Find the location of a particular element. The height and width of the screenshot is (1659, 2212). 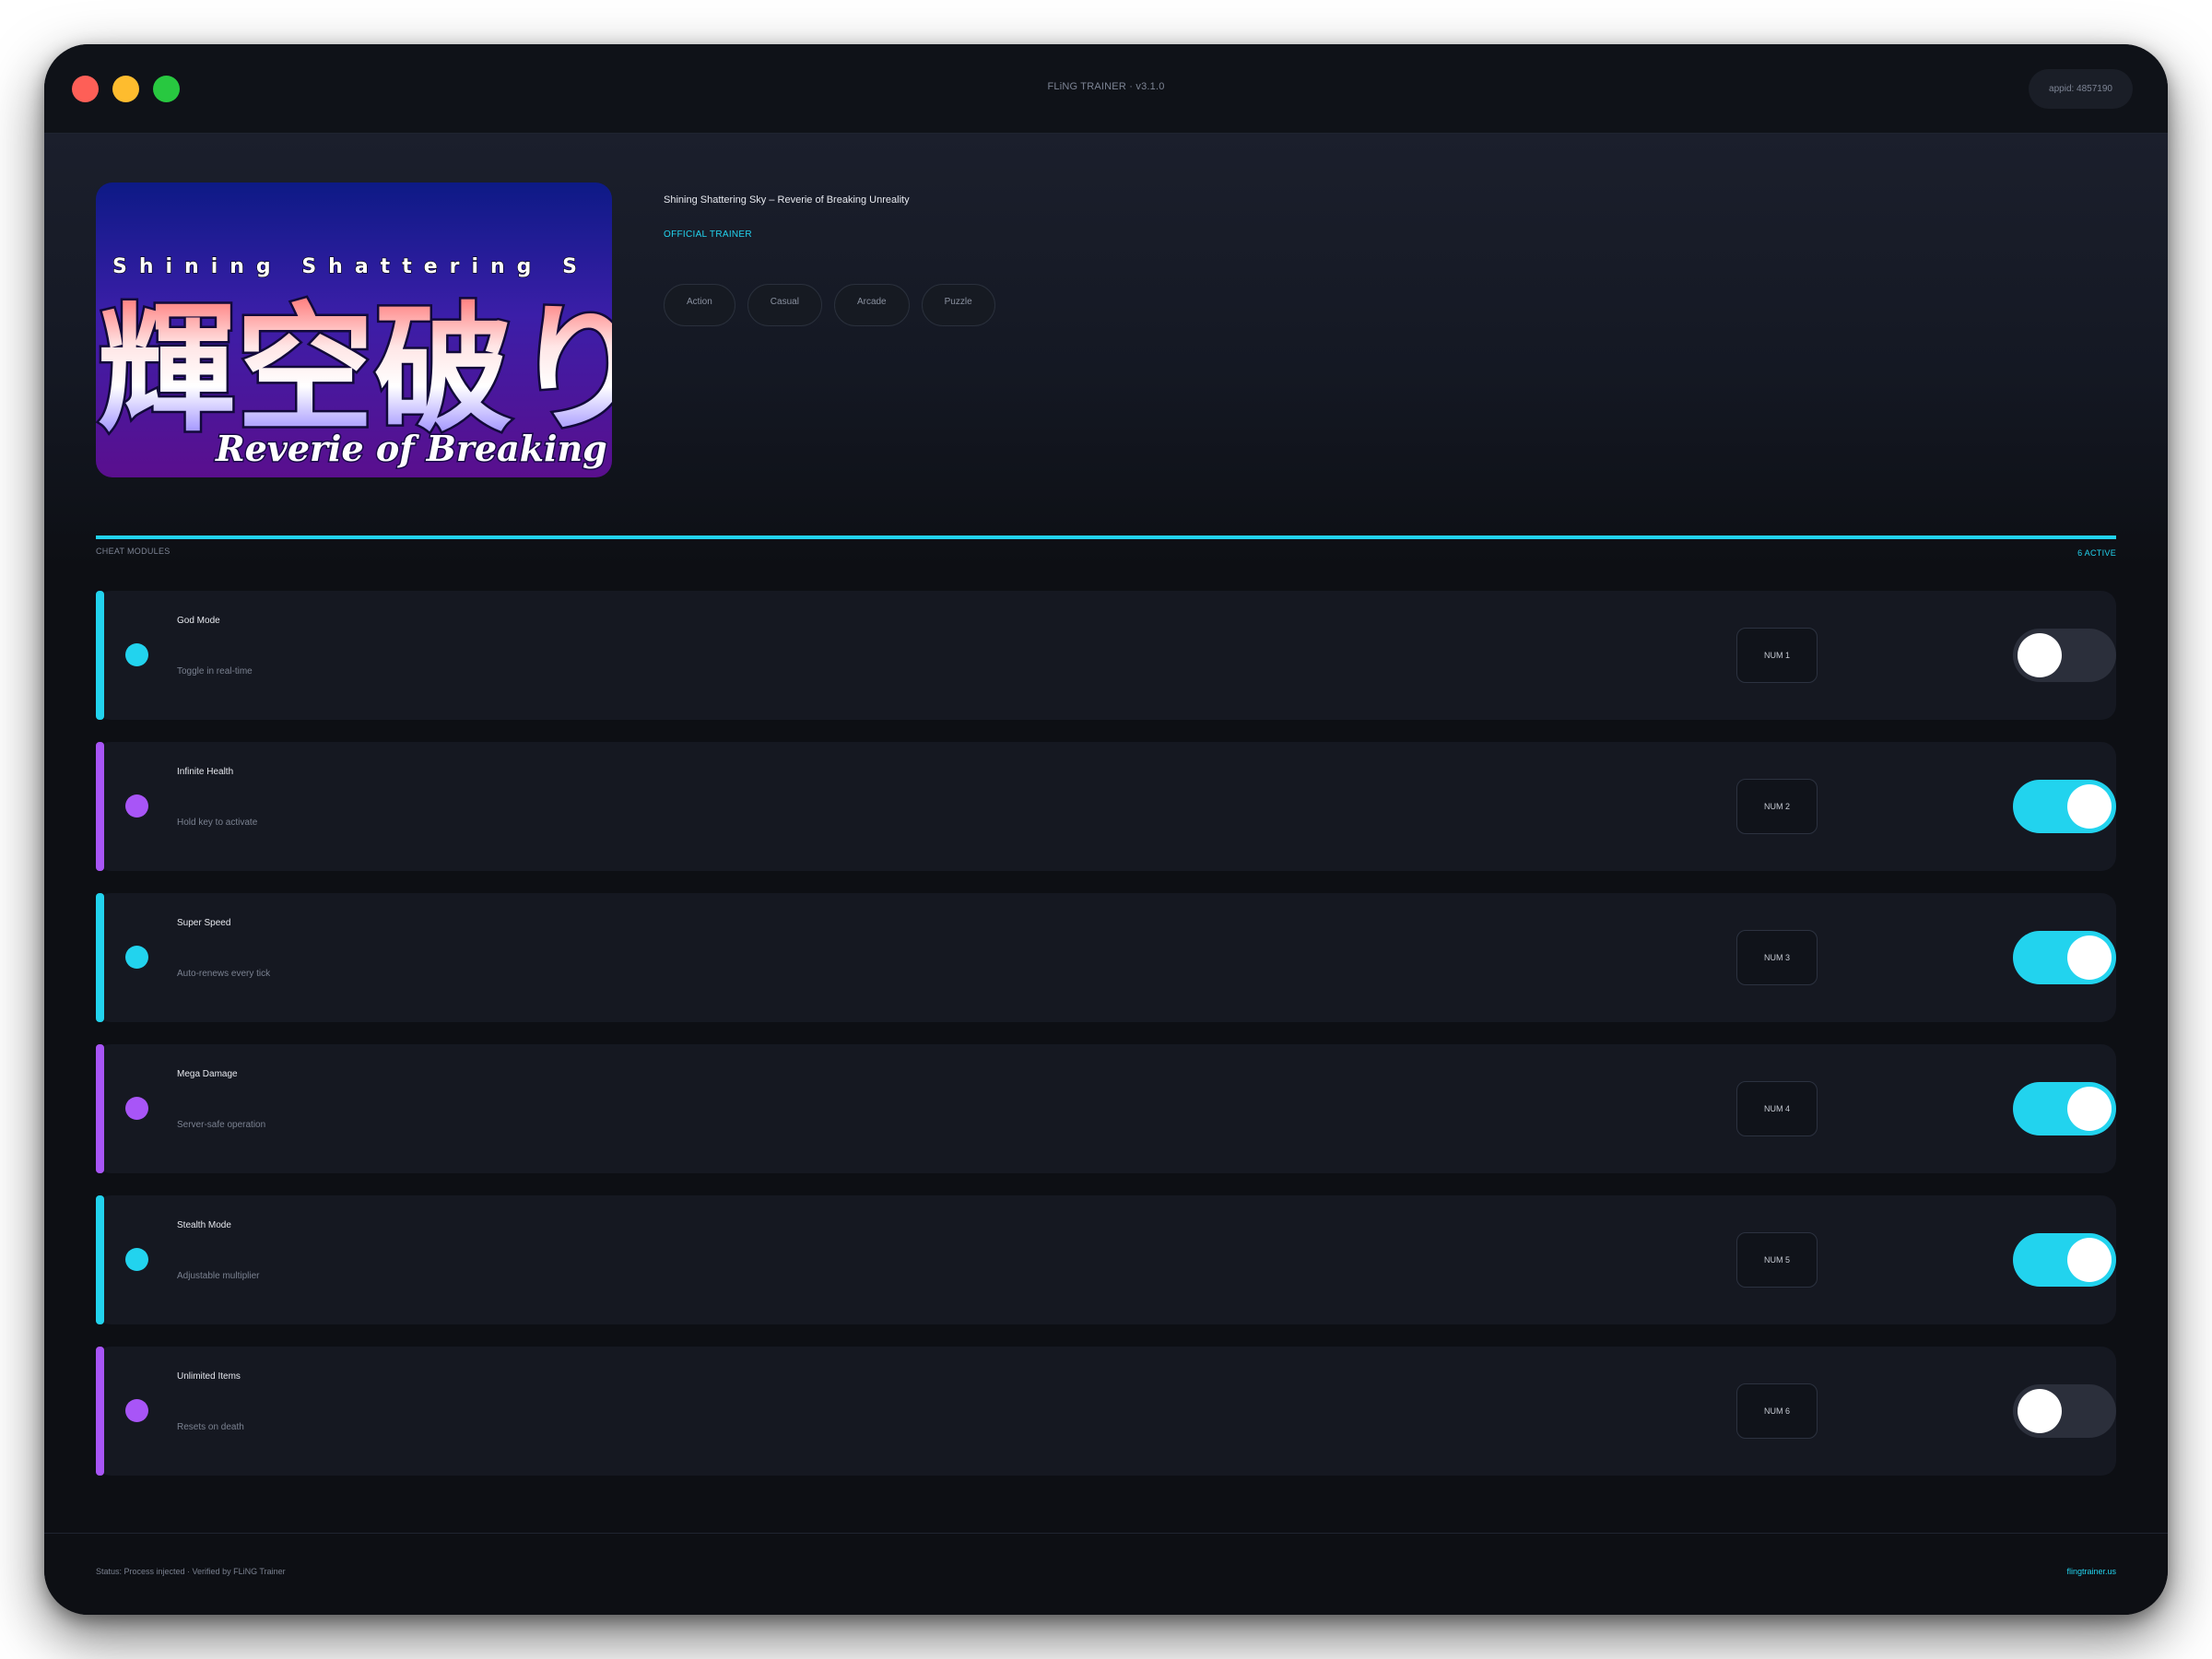

window-title: FLiNG TRAINER · v3.1.0 is located at coordinates (1106, 86).